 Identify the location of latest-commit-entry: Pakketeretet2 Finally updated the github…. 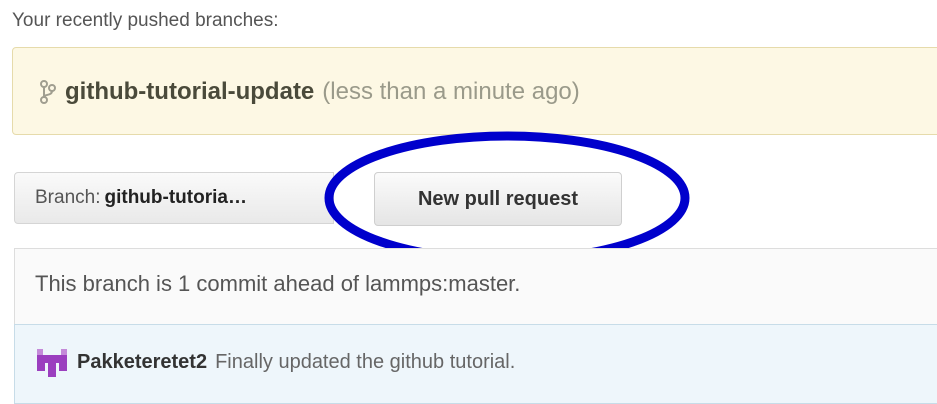
(276, 362).